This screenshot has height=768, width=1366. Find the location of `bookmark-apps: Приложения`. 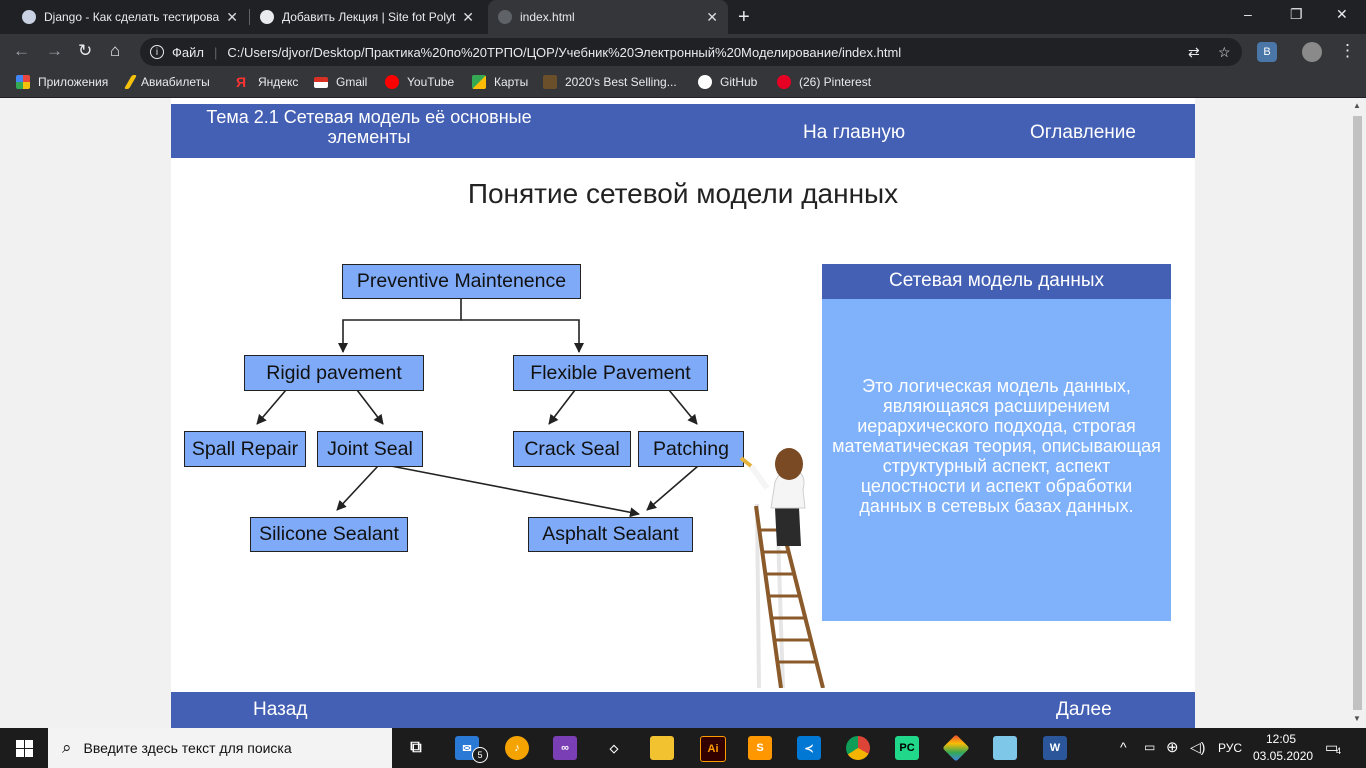

bookmark-apps: Приложения is located at coordinates (62, 82).